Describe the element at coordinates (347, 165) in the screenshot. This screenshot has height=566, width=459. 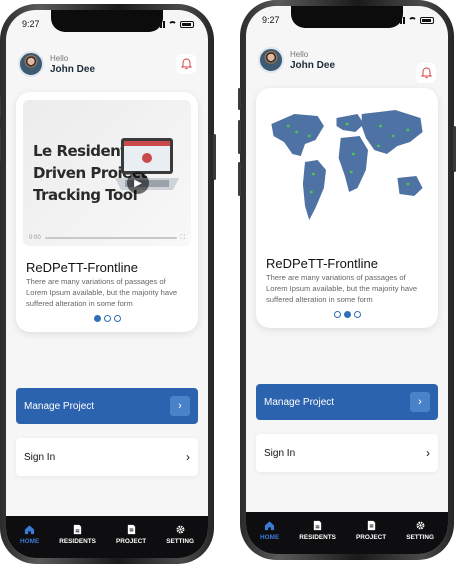
I see `world-map-graphic` at that location.